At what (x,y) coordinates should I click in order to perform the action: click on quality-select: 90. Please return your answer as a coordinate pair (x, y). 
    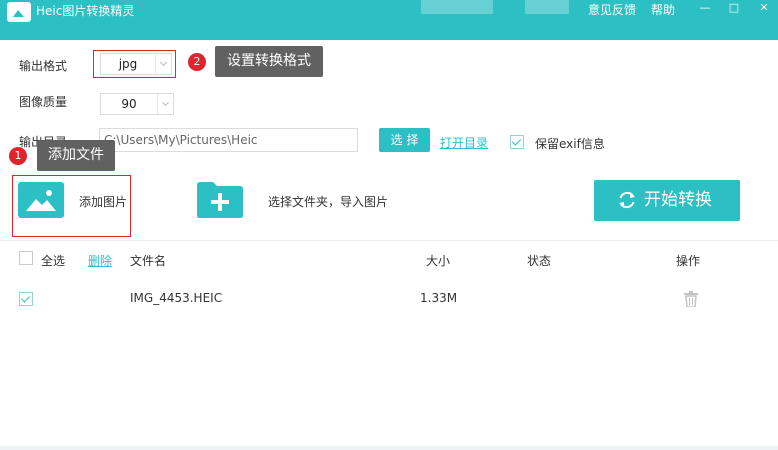
    Looking at the image, I should click on (137, 104).